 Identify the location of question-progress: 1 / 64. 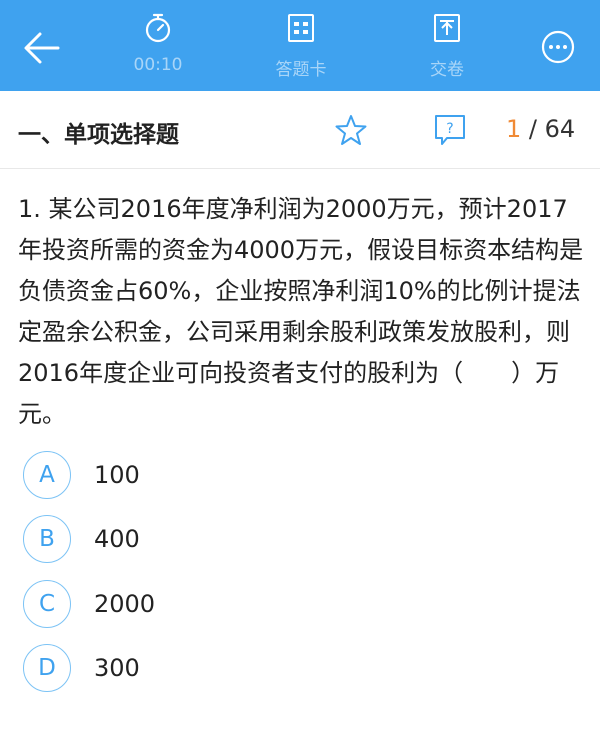
(540, 129).